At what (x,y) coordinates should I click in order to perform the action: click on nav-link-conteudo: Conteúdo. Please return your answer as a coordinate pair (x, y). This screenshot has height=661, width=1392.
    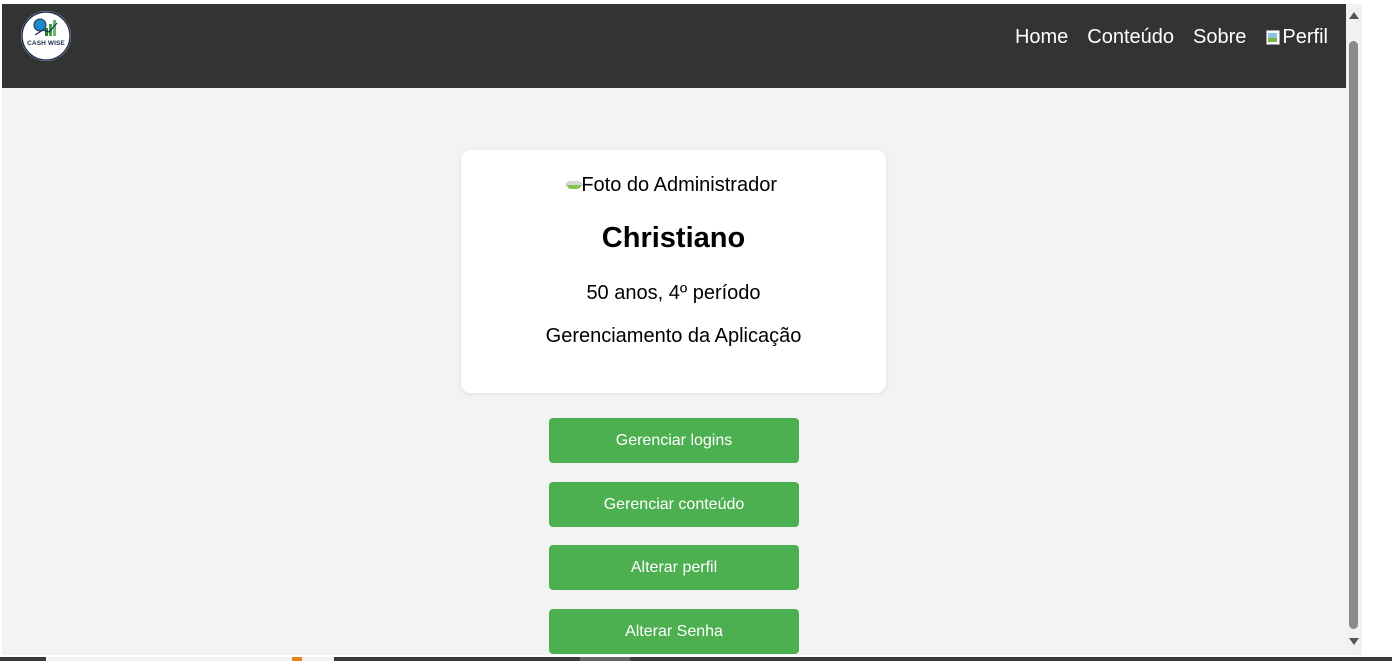
    Looking at the image, I should click on (1130, 37).